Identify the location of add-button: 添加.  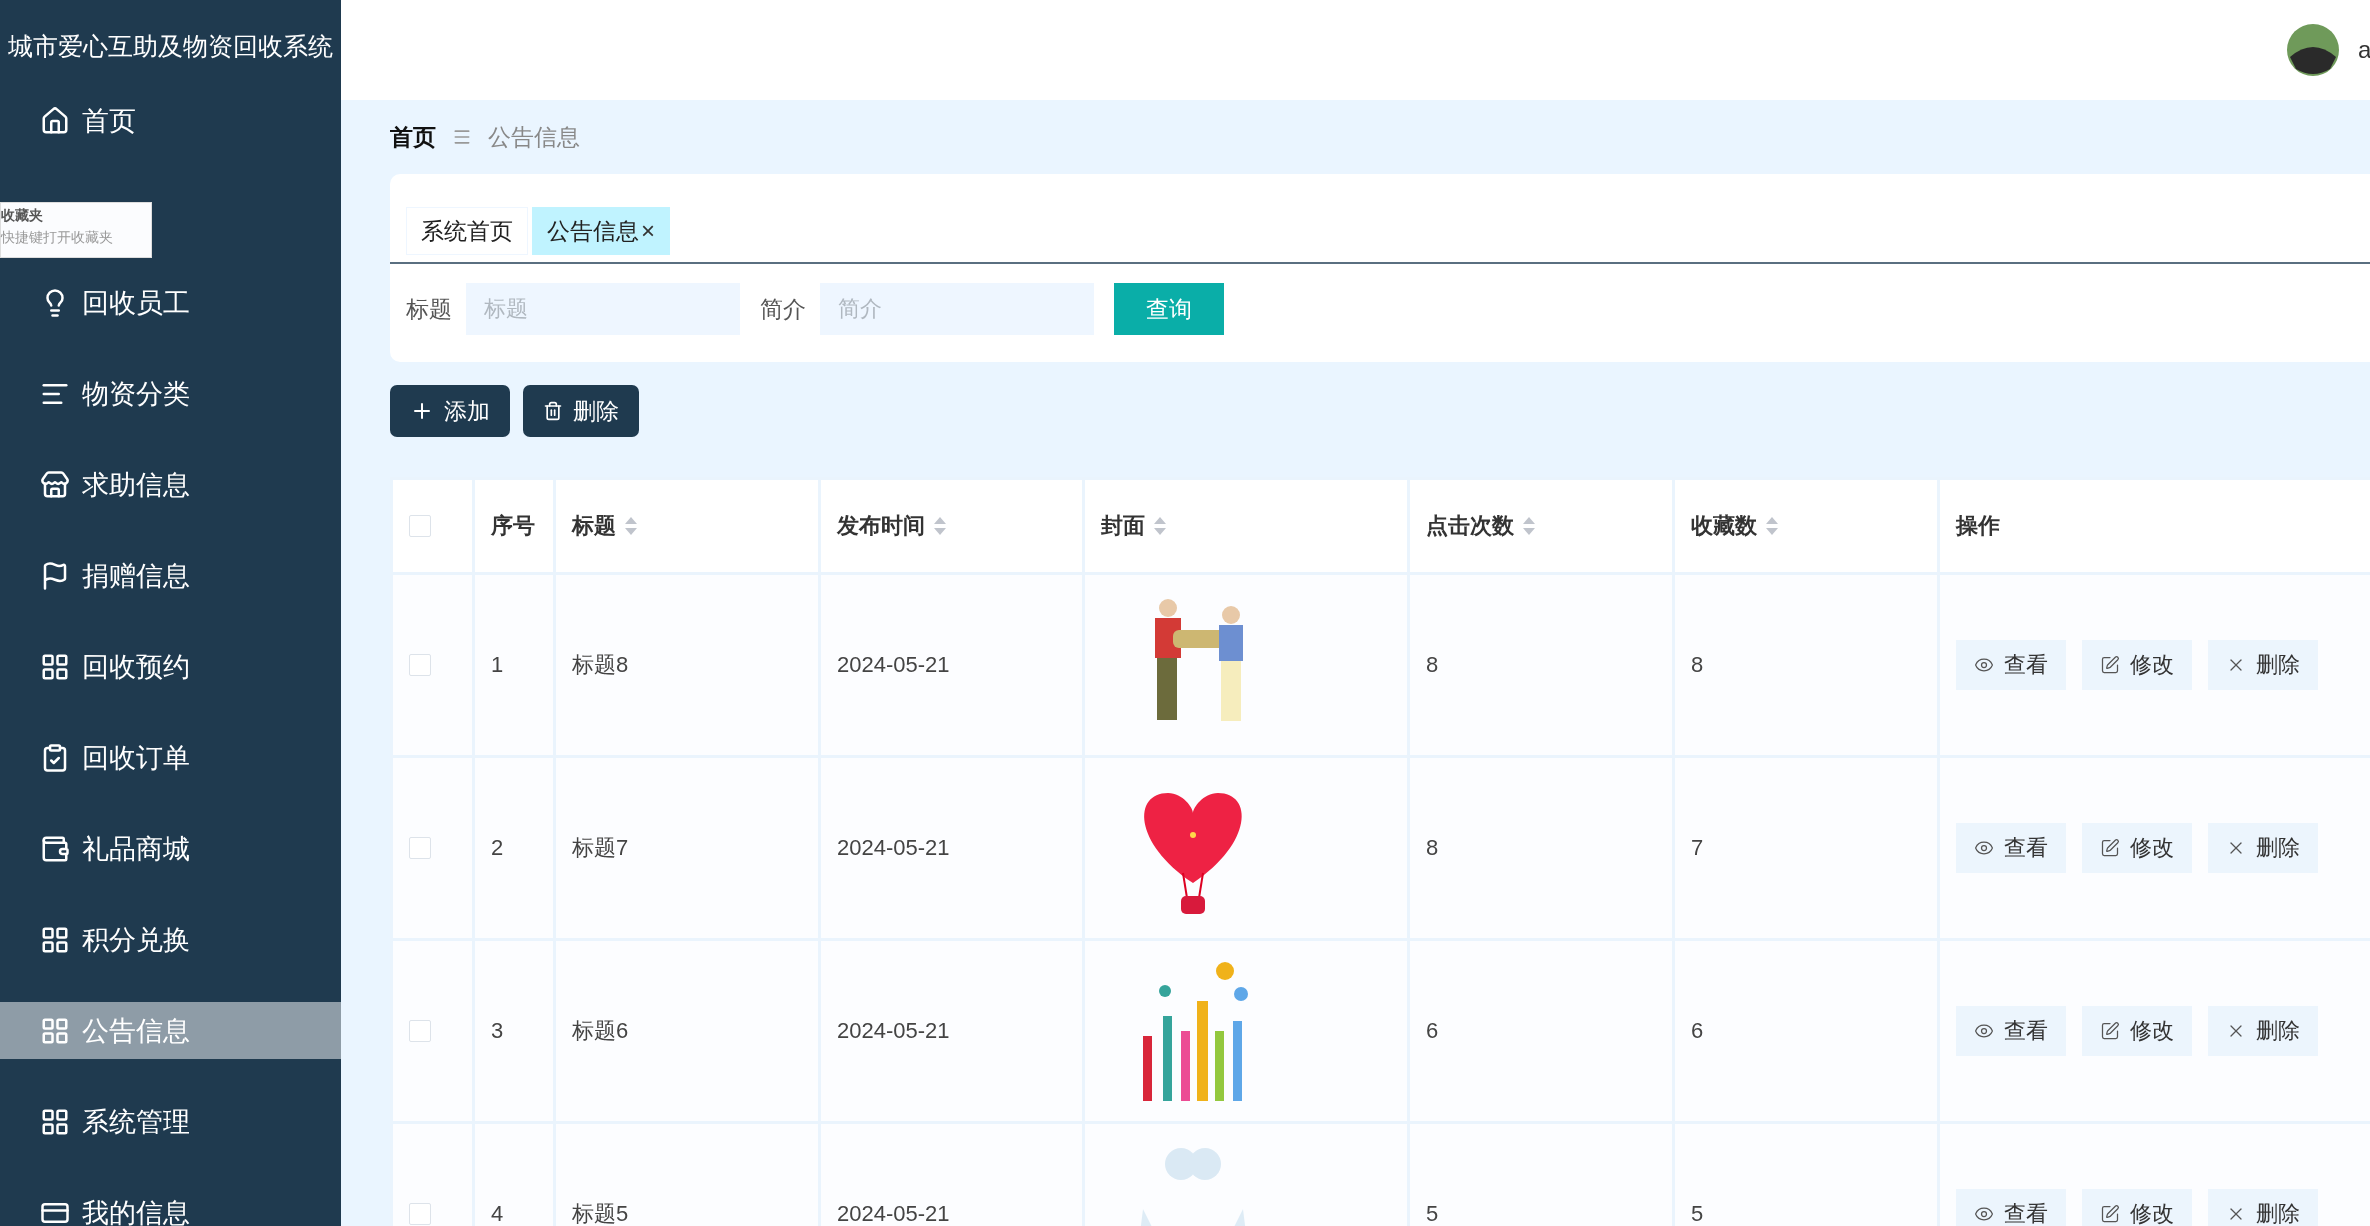
(450, 411).